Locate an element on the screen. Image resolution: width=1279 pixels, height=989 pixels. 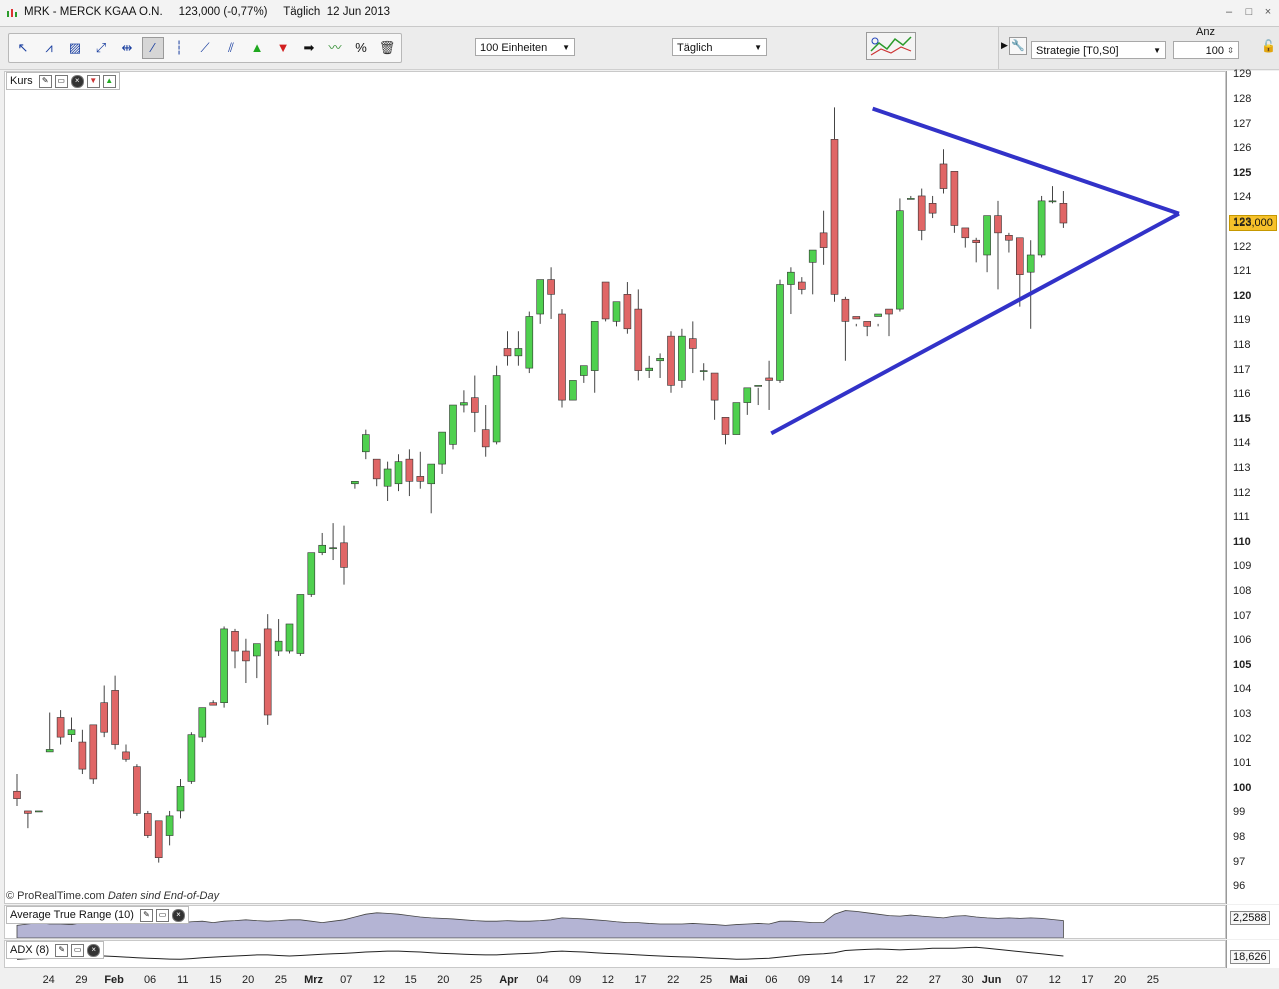
x-tick-label: Mrz is located at coordinates (314, 980).